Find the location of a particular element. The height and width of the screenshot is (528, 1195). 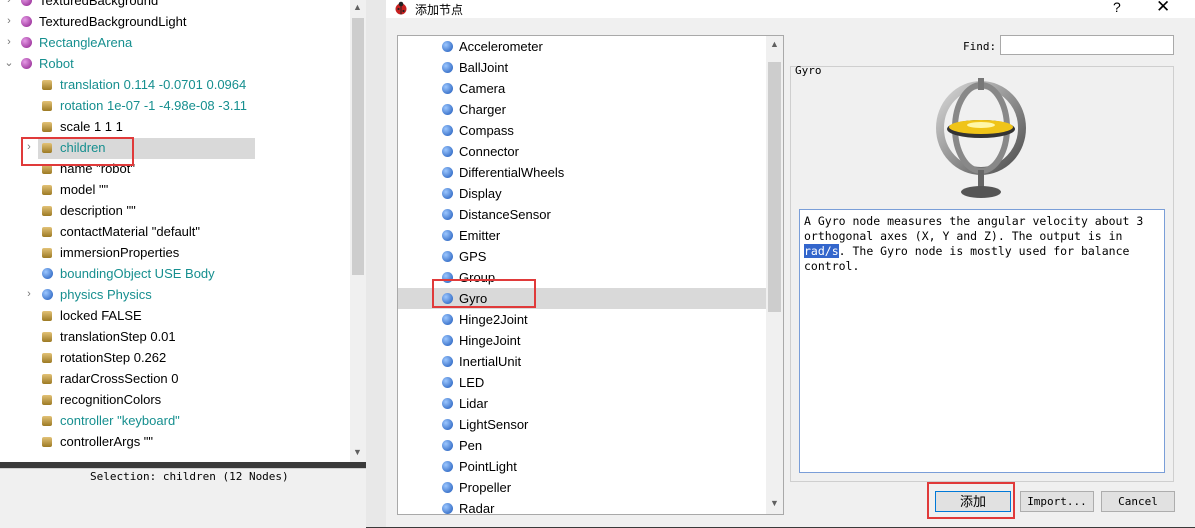

tree-row: rotation 1e-07 -1 -4.98e-08 -3.11 is located at coordinates (175, 105).